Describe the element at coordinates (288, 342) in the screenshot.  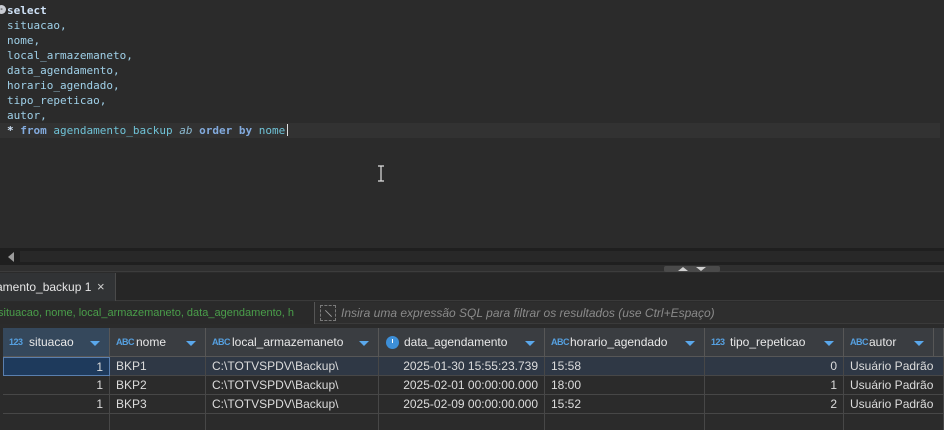
I see `column-name: local_armazemaneto` at that location.